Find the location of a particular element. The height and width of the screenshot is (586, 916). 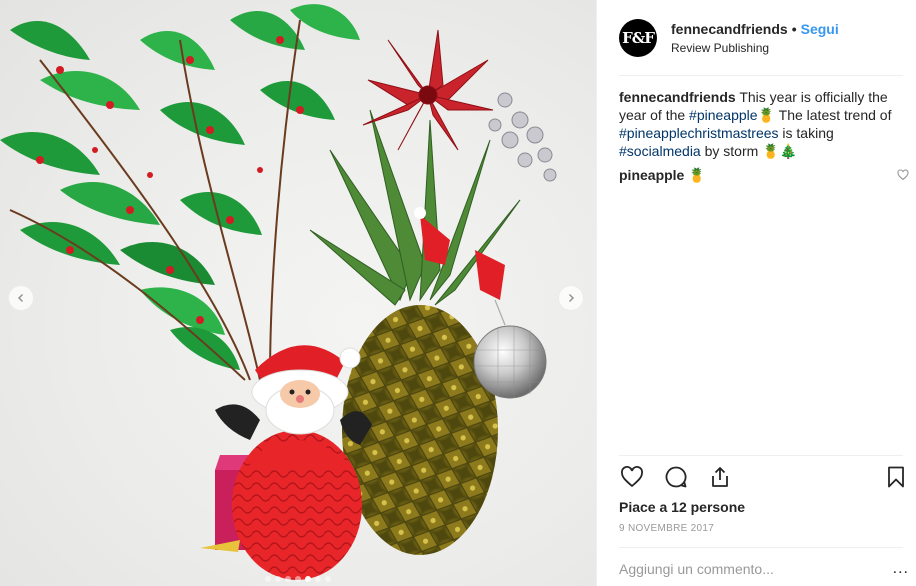

caption-username: fennecandfriends is located at coordinates (677, 97).